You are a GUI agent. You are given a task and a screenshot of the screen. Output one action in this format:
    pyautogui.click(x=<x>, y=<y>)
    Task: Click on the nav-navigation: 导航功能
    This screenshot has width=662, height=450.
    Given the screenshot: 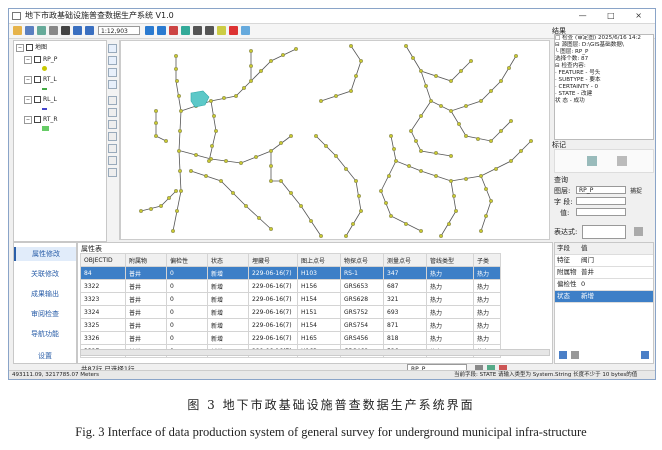 What is the action you would take?
    pyautogui.click(x=45, y=334)
    